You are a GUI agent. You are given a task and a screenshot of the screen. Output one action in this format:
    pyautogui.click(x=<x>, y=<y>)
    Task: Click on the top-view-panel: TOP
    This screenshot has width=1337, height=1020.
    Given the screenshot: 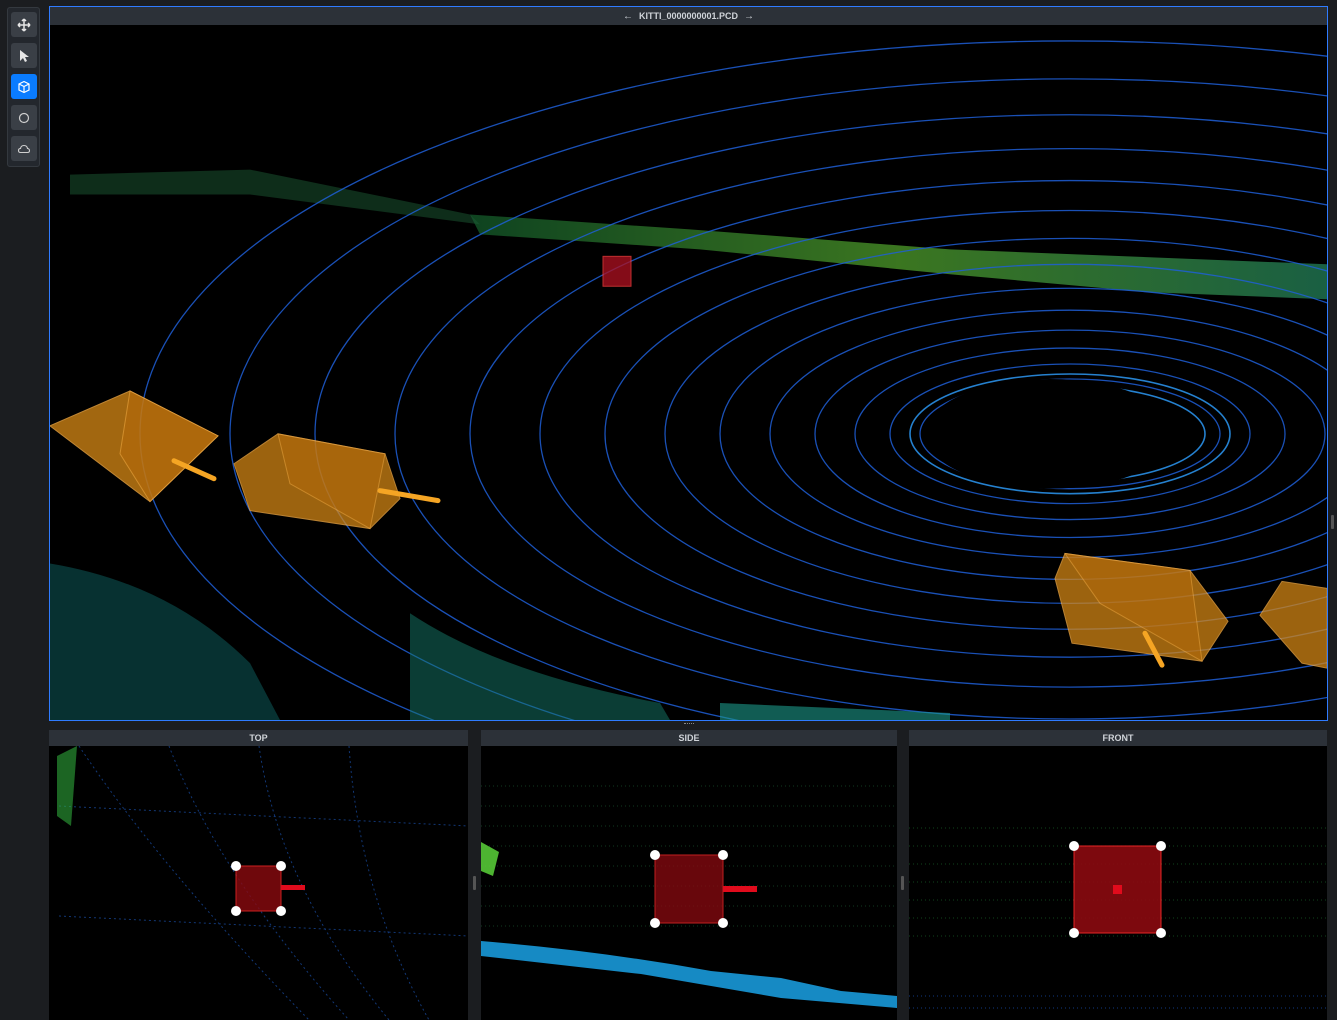 What is the action you would take?
    pyautogui.click(x=258, y=875)
    